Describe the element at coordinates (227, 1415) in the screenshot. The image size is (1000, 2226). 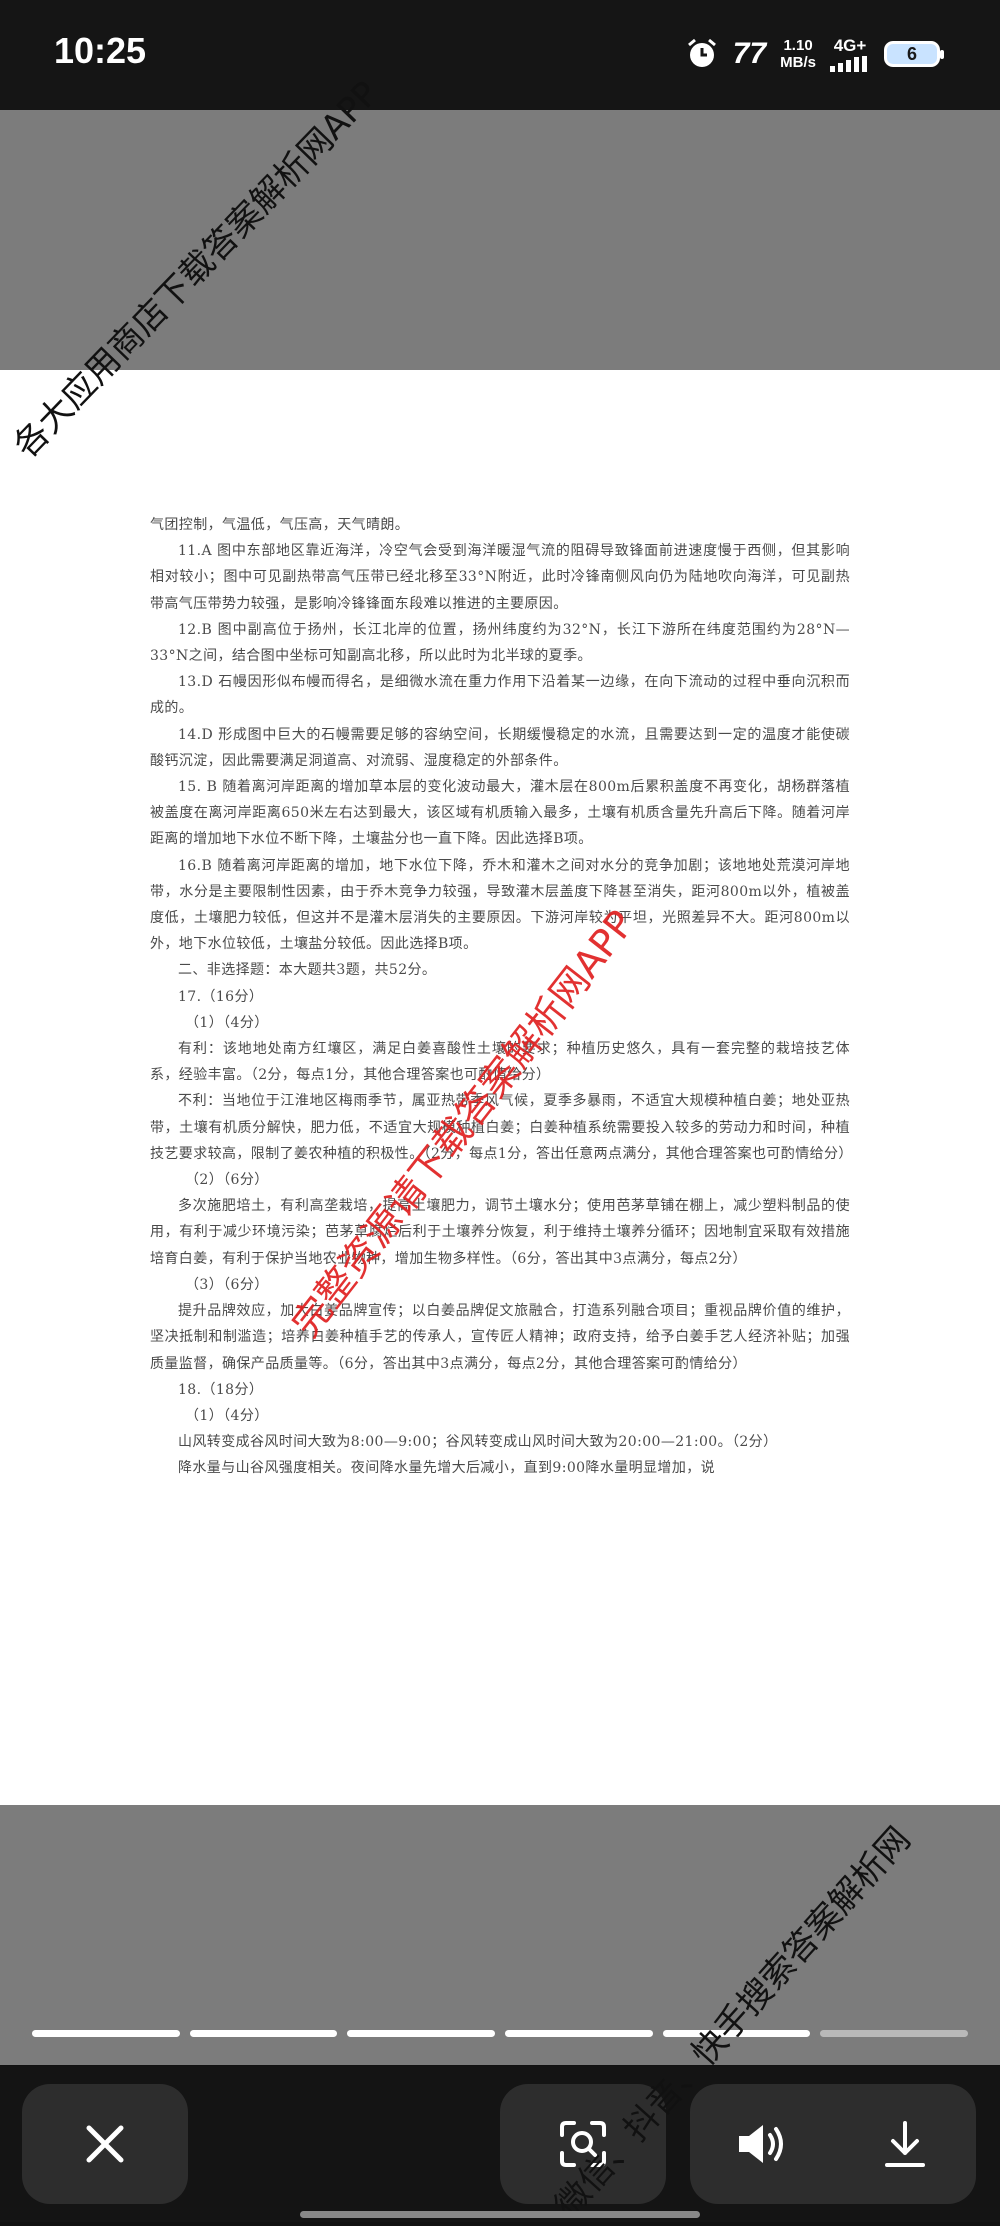
I see `sub-question: （1）（4分）` at that location.